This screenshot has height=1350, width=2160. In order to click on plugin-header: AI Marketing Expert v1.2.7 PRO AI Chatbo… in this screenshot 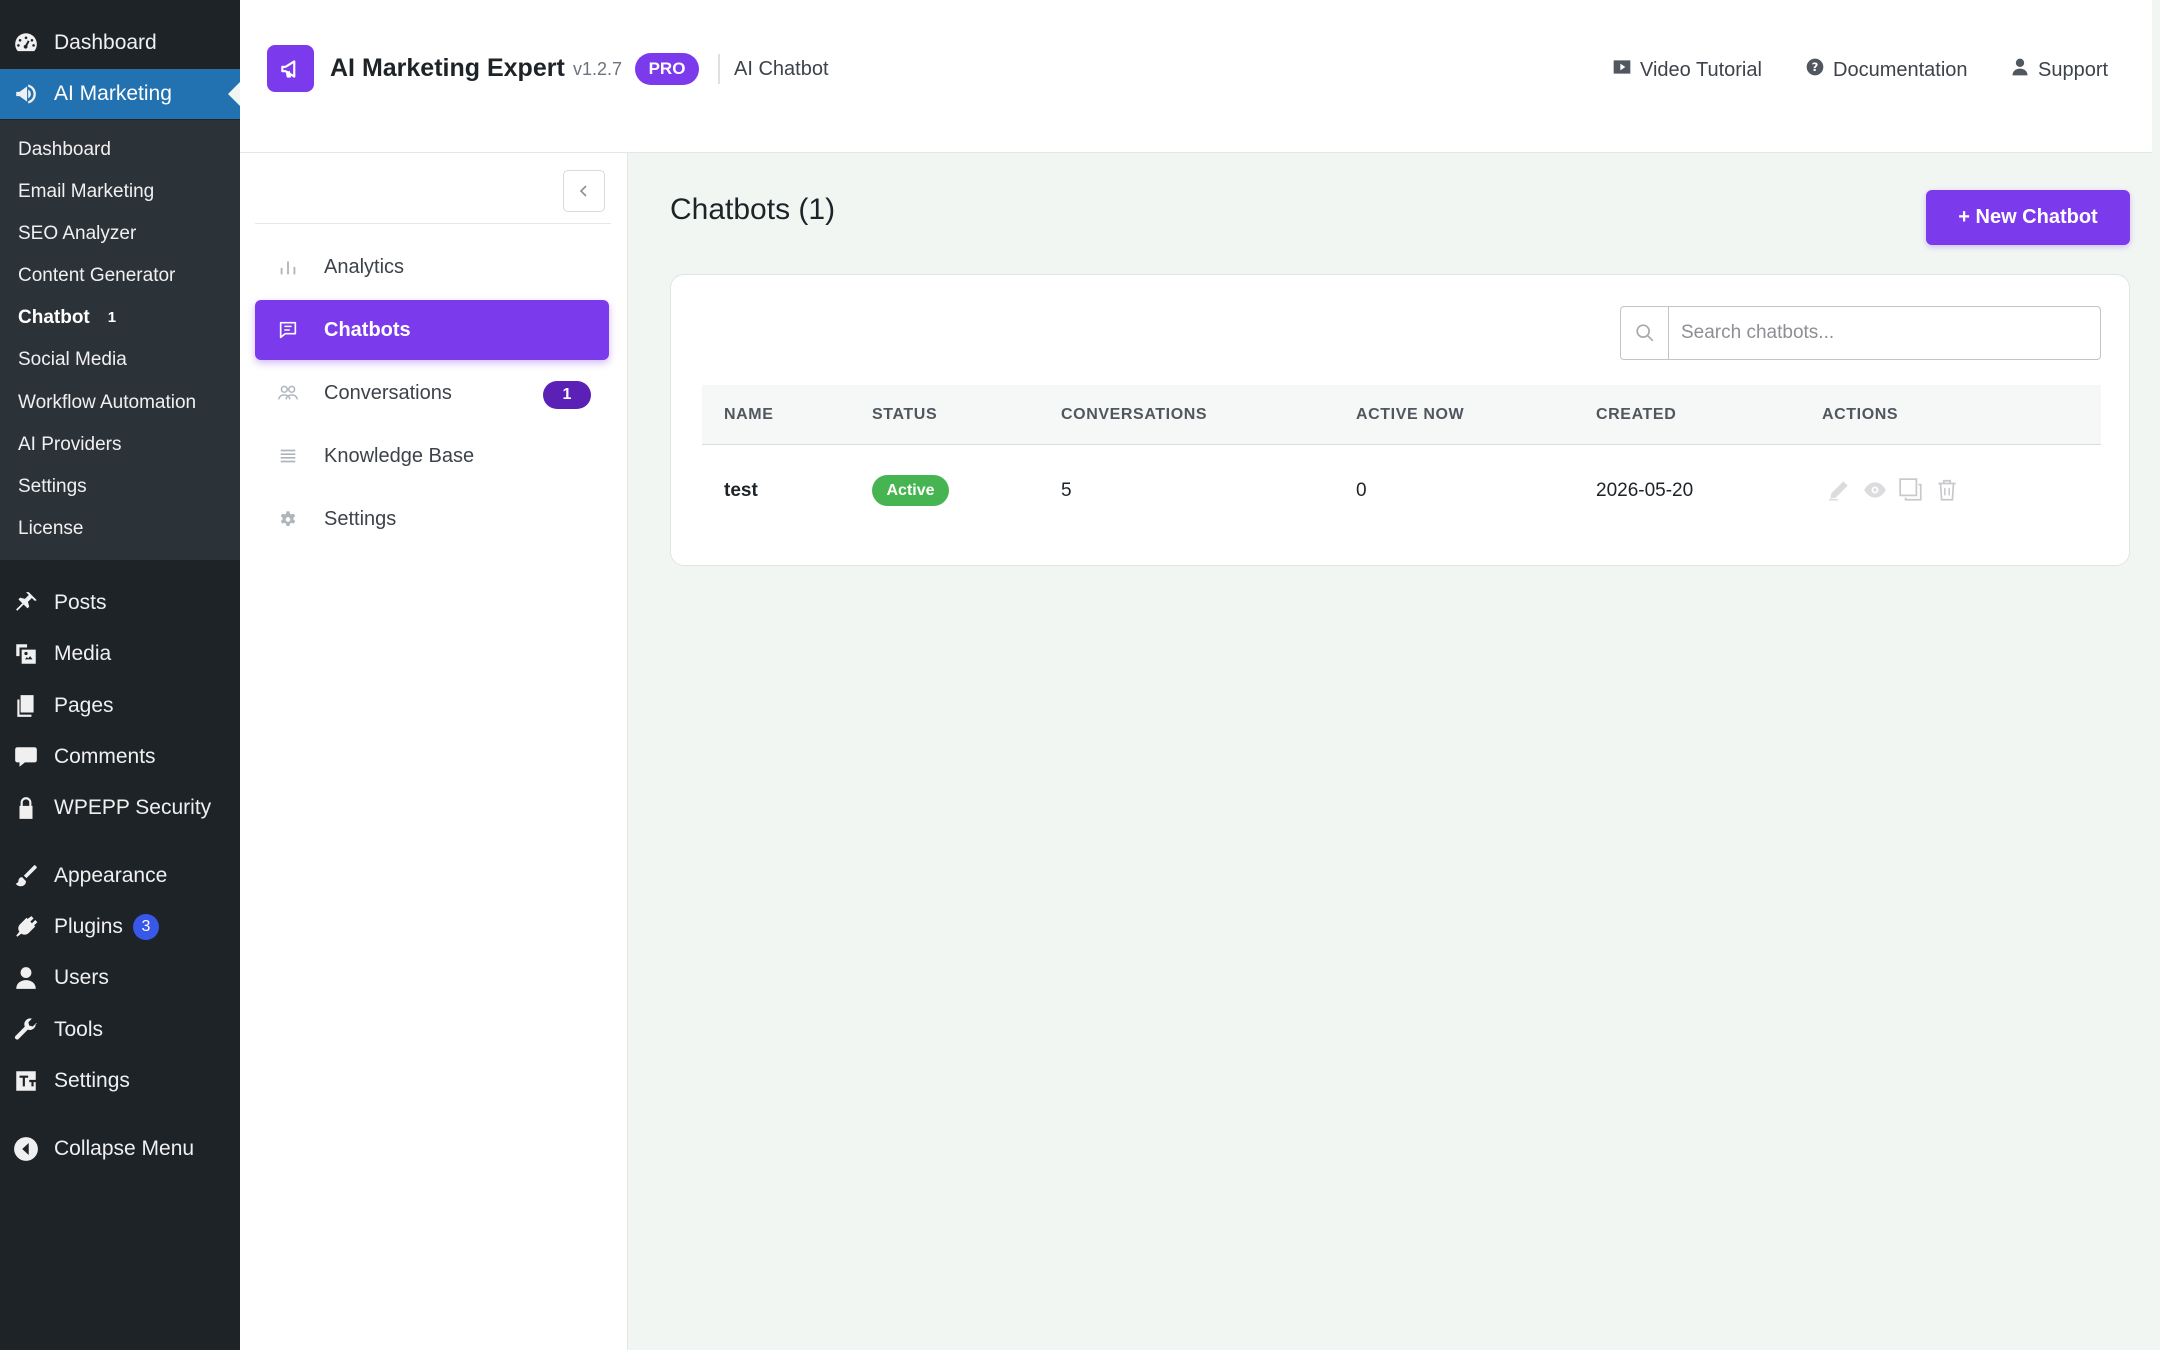, I will do `click(1196, 76)`.